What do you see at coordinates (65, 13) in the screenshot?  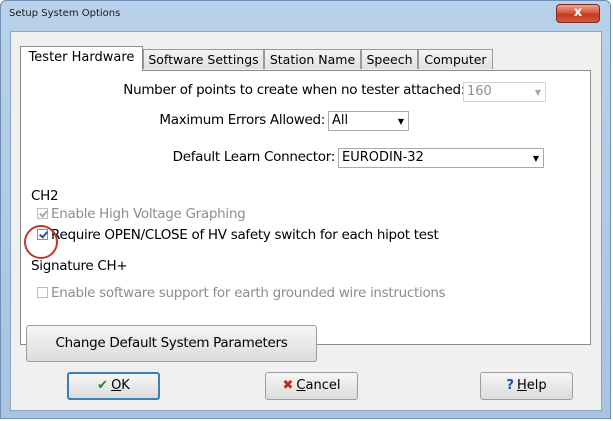 I see `window-title: Setup System Options` at bounding box center [65, 13].